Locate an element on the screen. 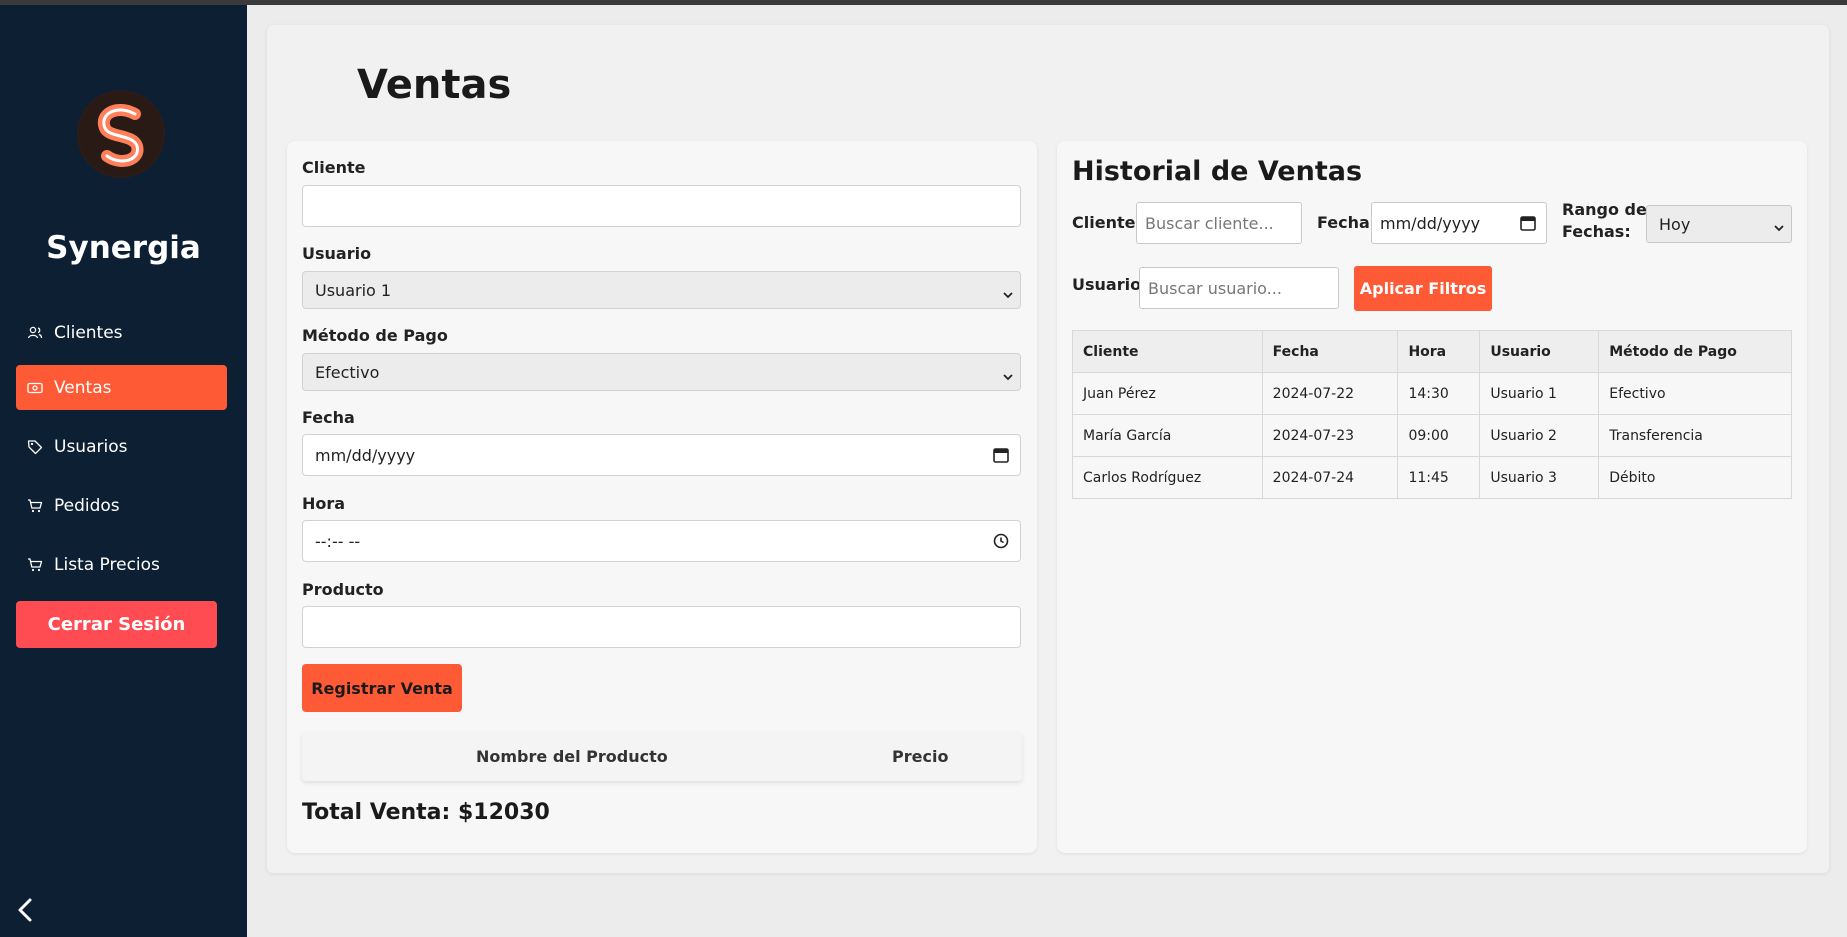 The height and width of the screenshot is (937, 1847). page-title: Ventas is located at coordinates (434, 85).